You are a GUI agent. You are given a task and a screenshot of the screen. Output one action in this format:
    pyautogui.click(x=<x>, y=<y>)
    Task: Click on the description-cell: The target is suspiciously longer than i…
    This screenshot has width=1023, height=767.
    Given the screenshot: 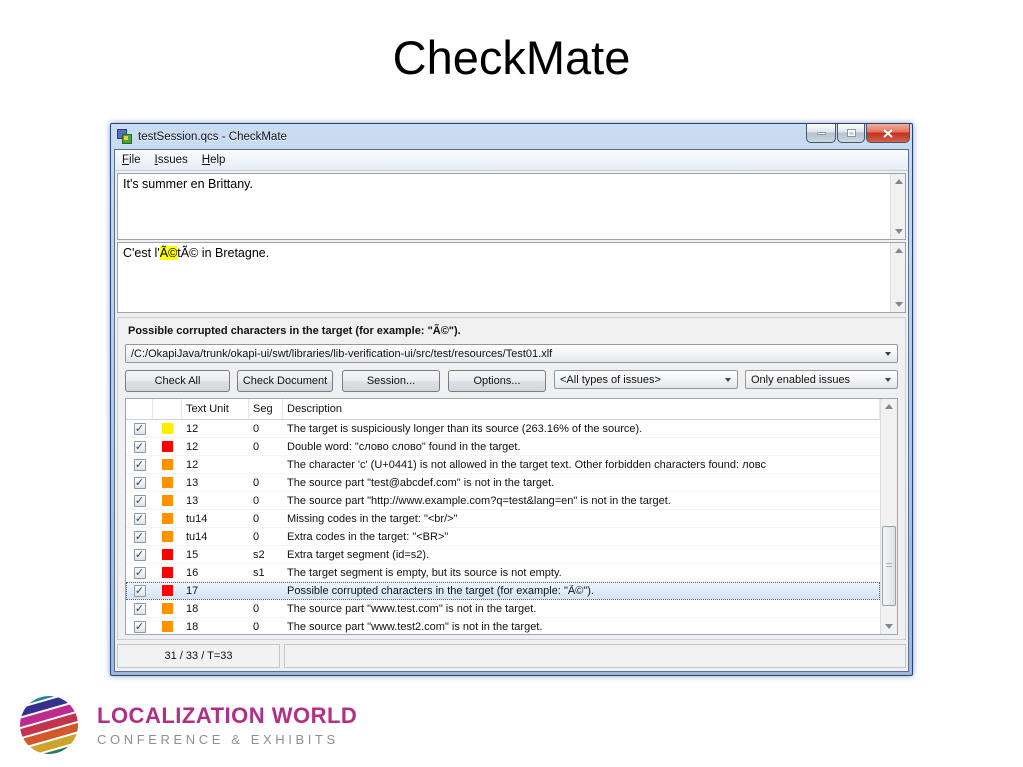 What is the action you would take?
    pyautogui.click(x=465, y=428)
    